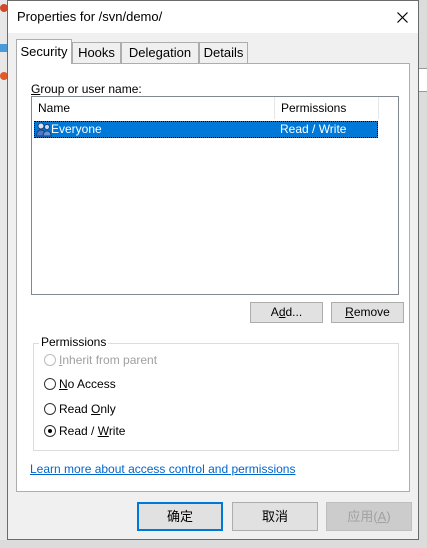  Describe the element at coordinates (87, 409) in the screenshot. I see `radio-read-only-label: Read Only` at that location.